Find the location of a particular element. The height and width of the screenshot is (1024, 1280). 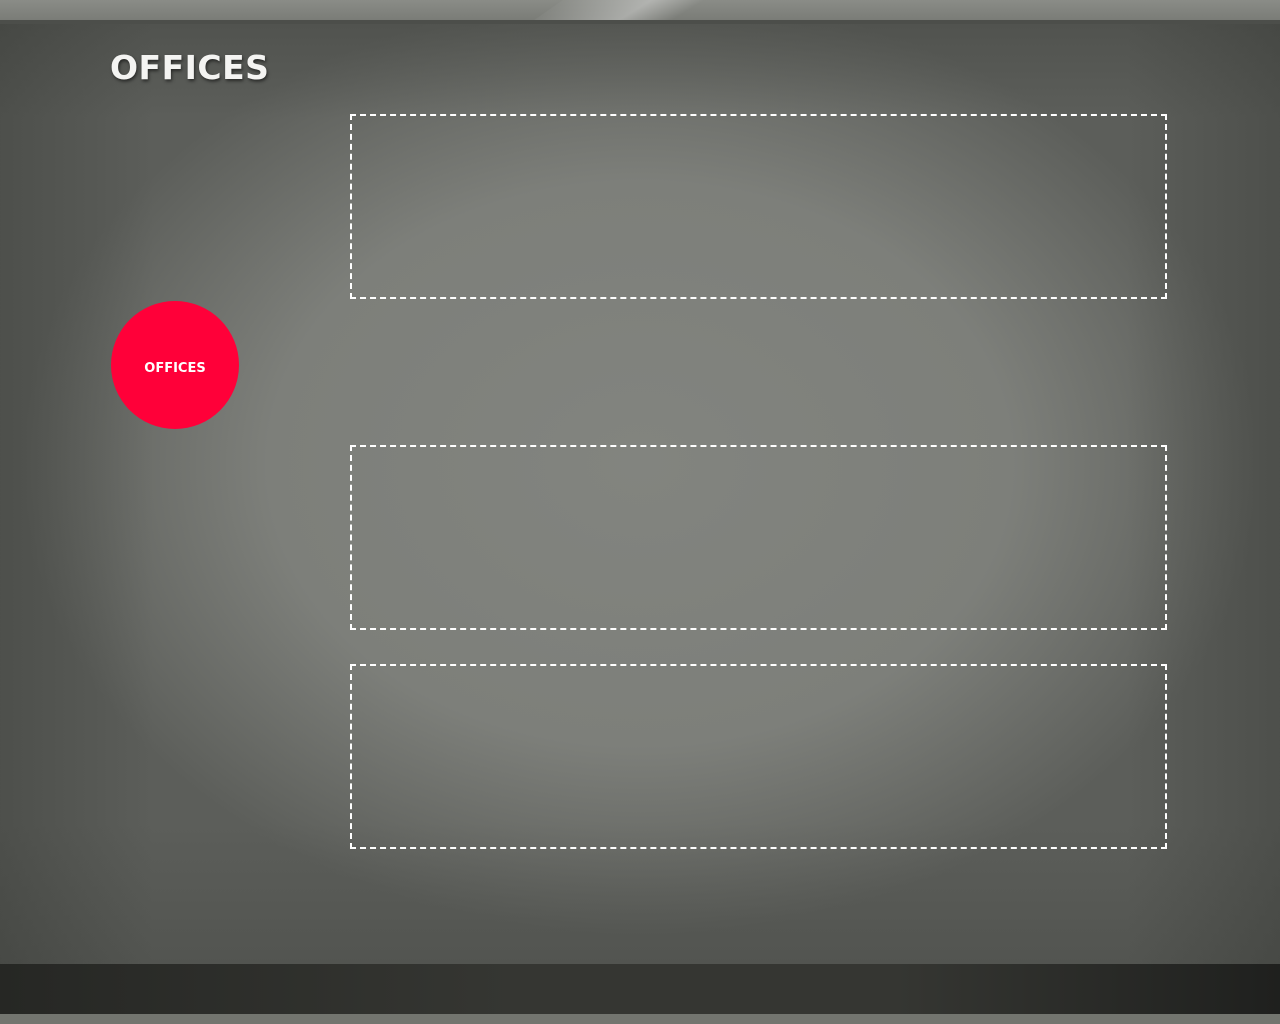

page-title: OFFICES is located at coordinates (190, 67).